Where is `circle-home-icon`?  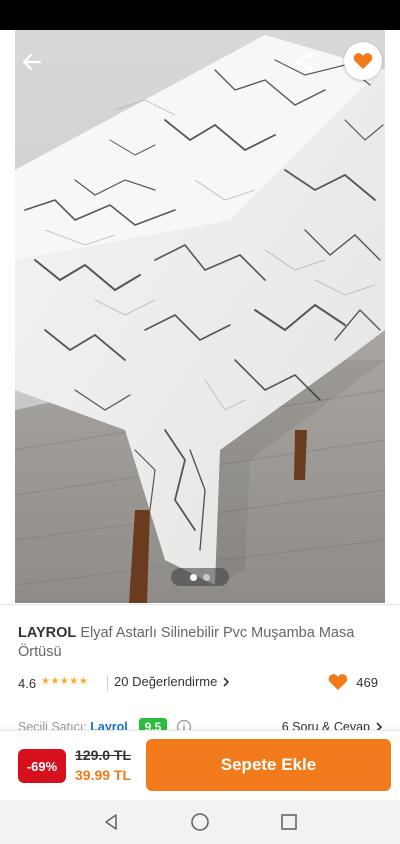 circle-home-icon is located at coordinates (200, 822).